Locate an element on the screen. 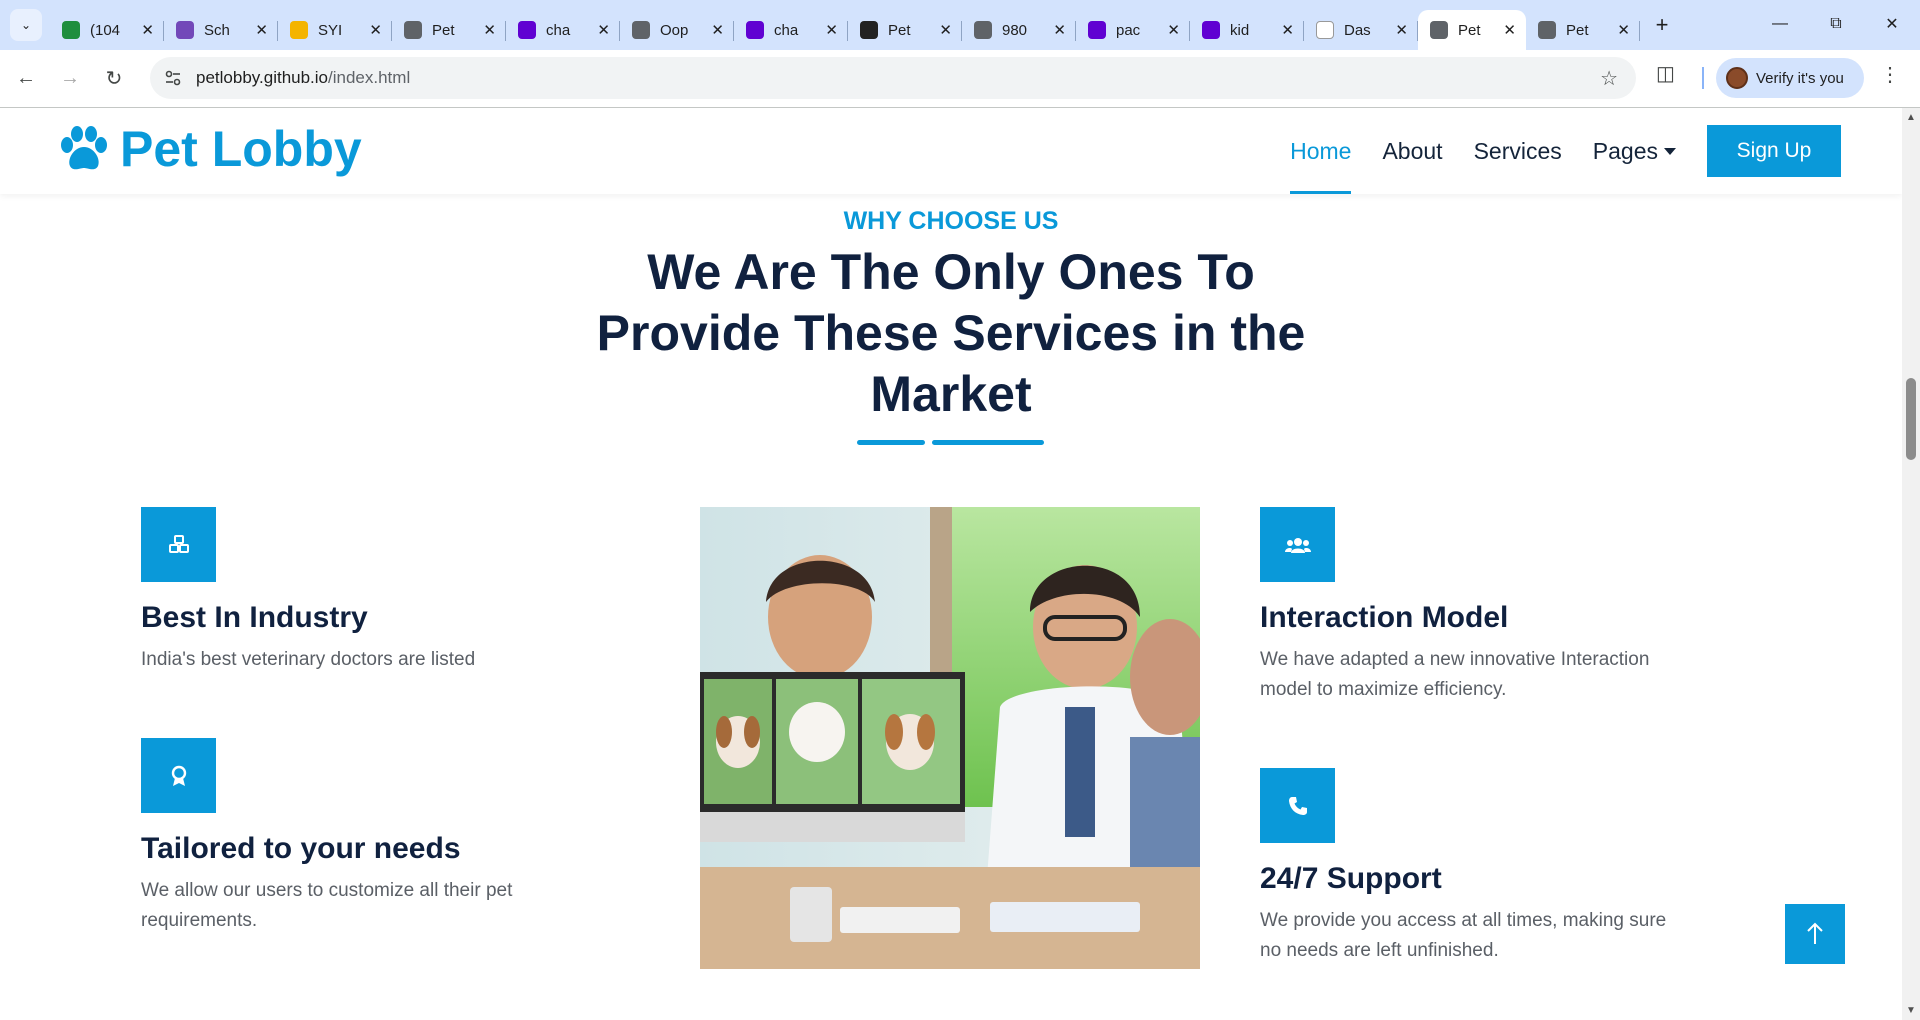 This screenshot has height=1020, width=1920. tab-title: Sch is located at coordinates (217, 30).